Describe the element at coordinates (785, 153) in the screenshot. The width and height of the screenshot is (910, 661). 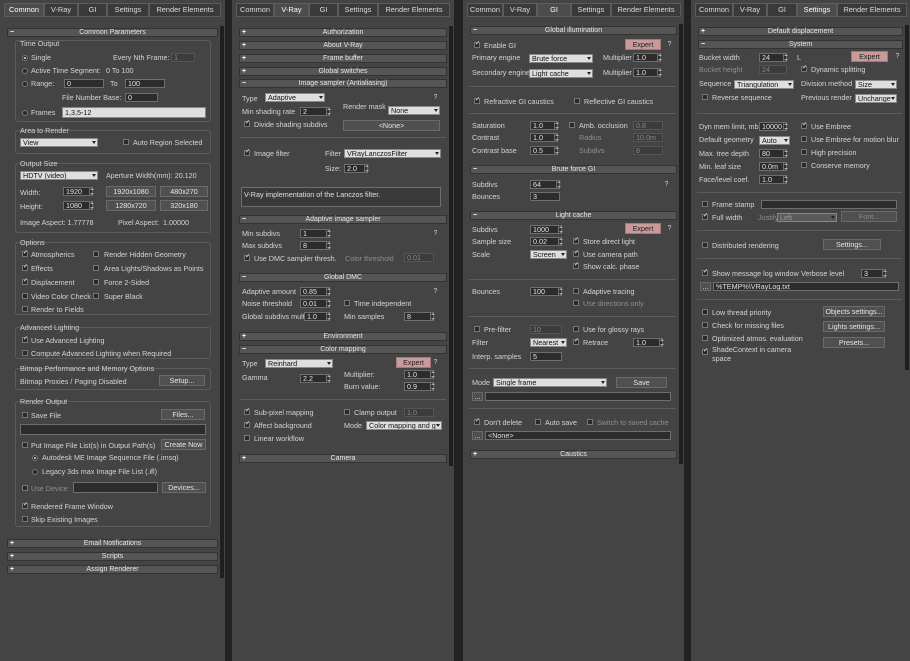
I see `max-tree-depth-spinner` at that location.